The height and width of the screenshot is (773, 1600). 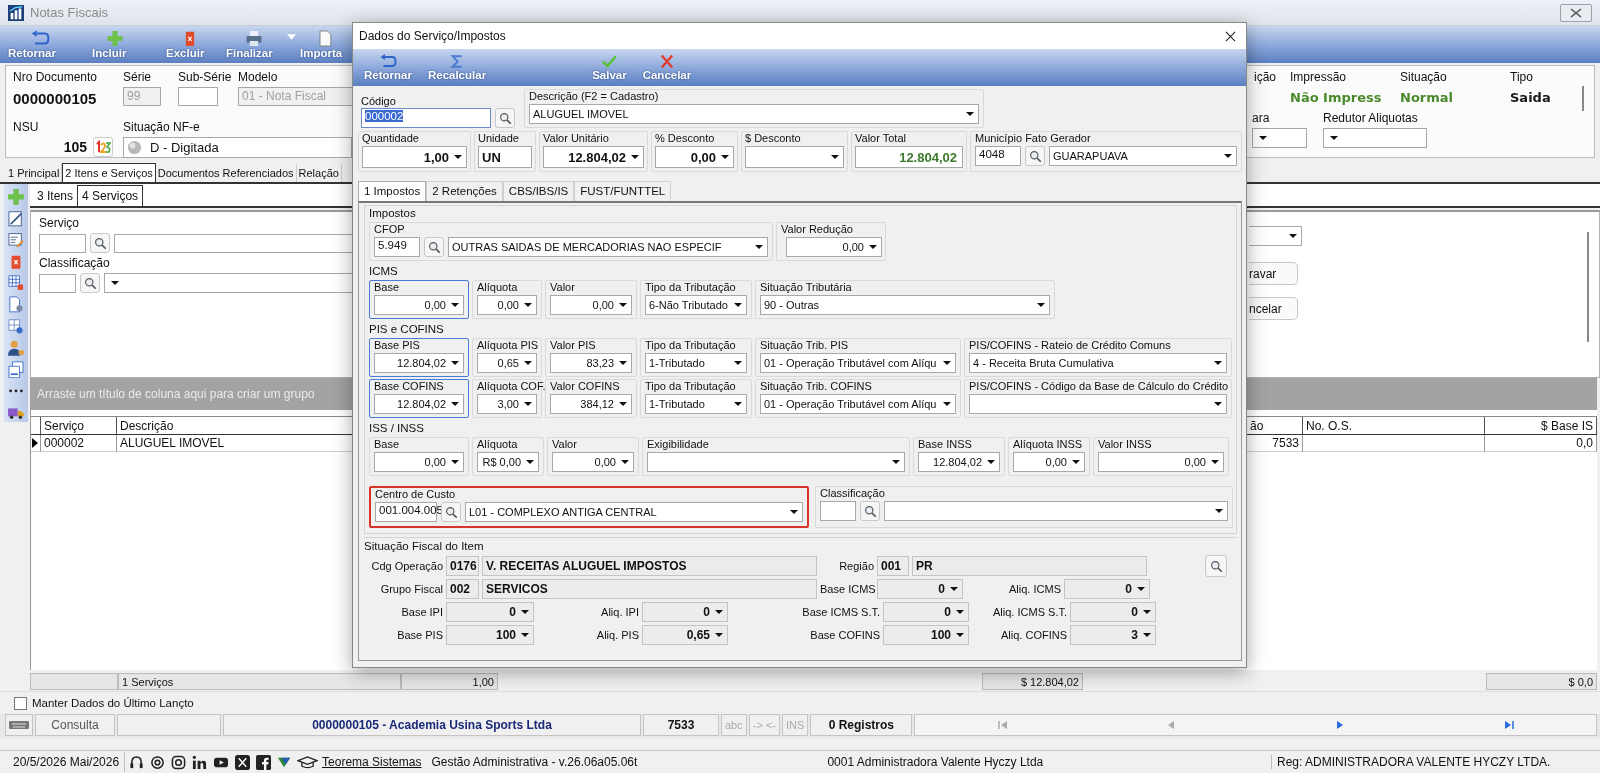 I want to click on x-logo-icon, so click(x=243, y=762).